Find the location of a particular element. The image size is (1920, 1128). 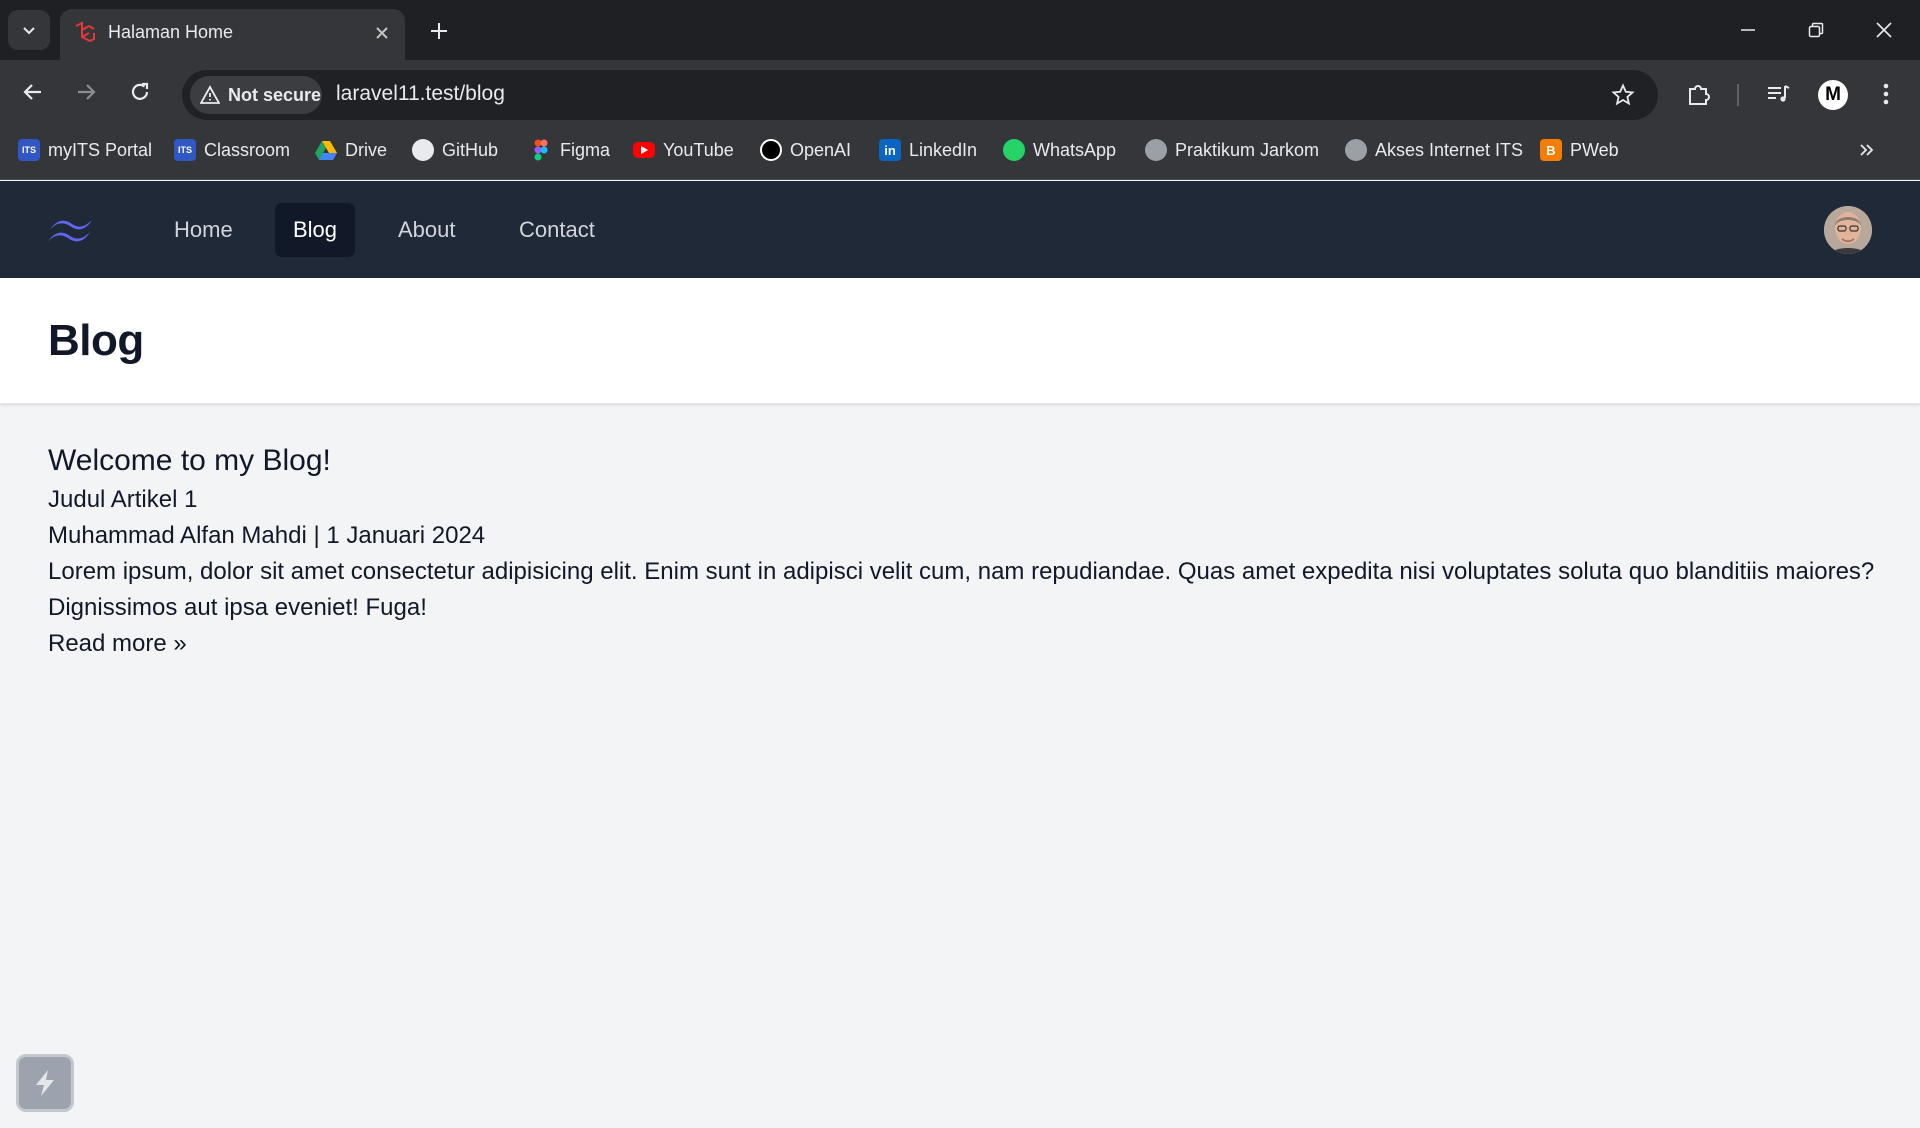

bookmark-openai: OpenAI is located at coordinates (805, 150).